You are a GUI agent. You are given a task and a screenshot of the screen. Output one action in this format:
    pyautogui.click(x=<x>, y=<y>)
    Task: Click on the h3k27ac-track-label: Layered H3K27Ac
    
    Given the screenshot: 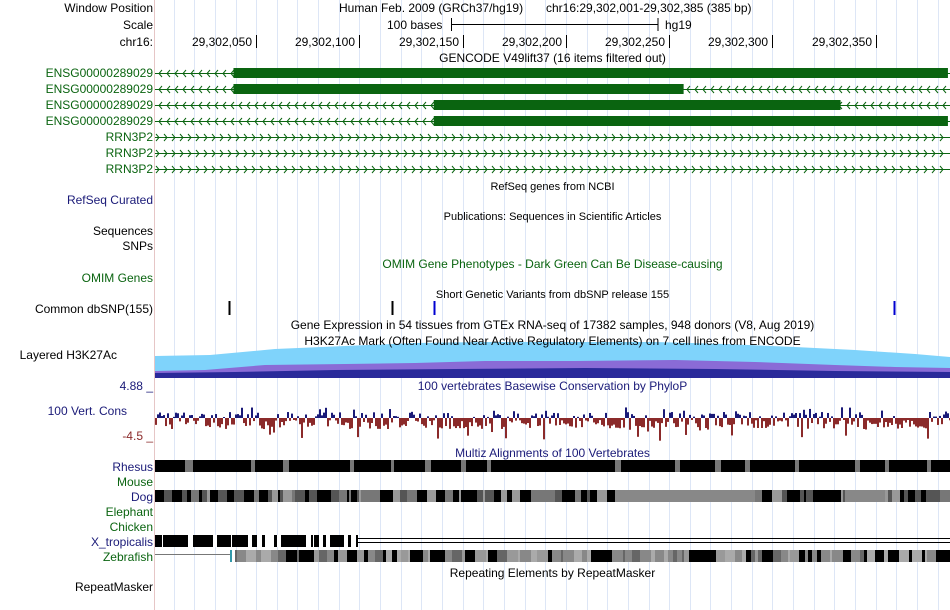 What is the action you would take?
    pyautogui.click(x=68, y=355)
    